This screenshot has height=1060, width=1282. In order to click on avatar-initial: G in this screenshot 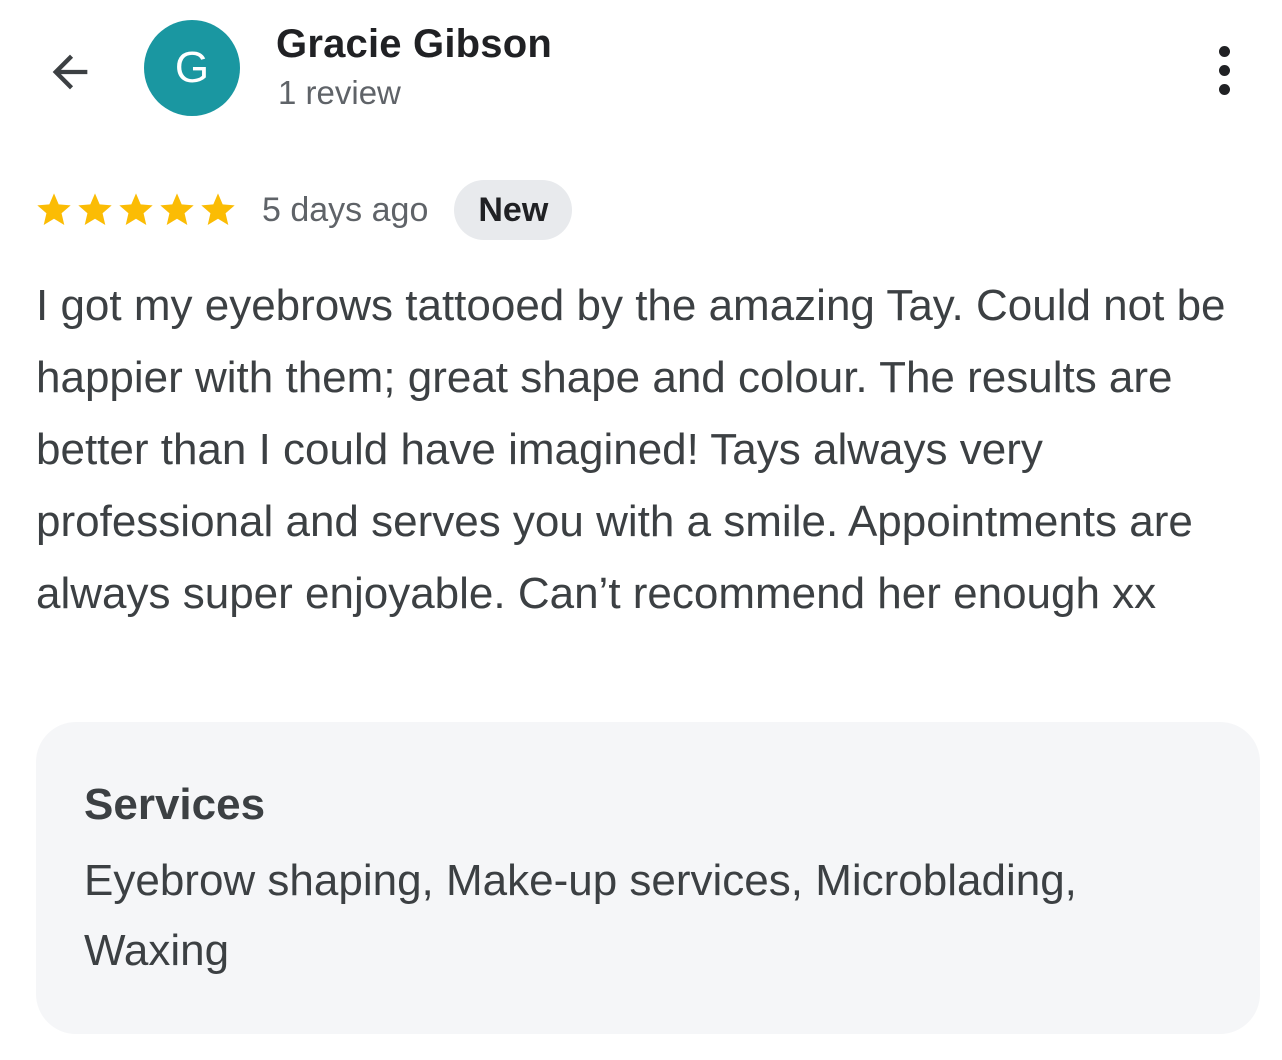, I will do `click(192, 67)`.